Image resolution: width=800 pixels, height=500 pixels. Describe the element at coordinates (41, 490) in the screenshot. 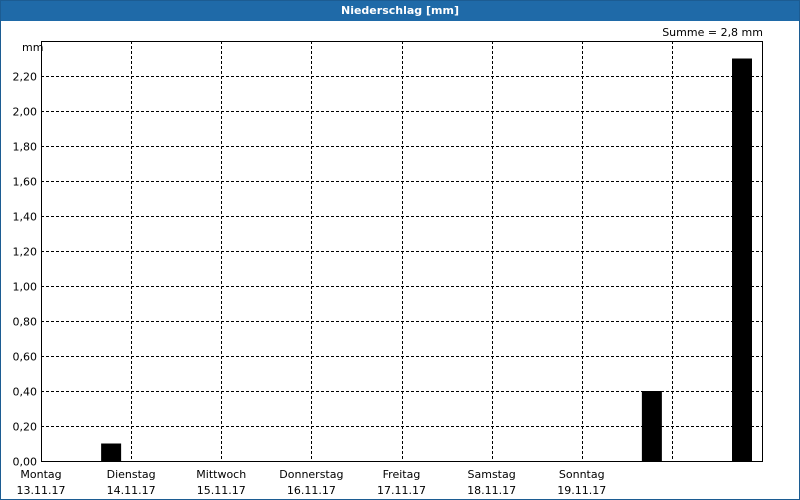

I see `x-tick-date-label: 13.11.17` at that location.